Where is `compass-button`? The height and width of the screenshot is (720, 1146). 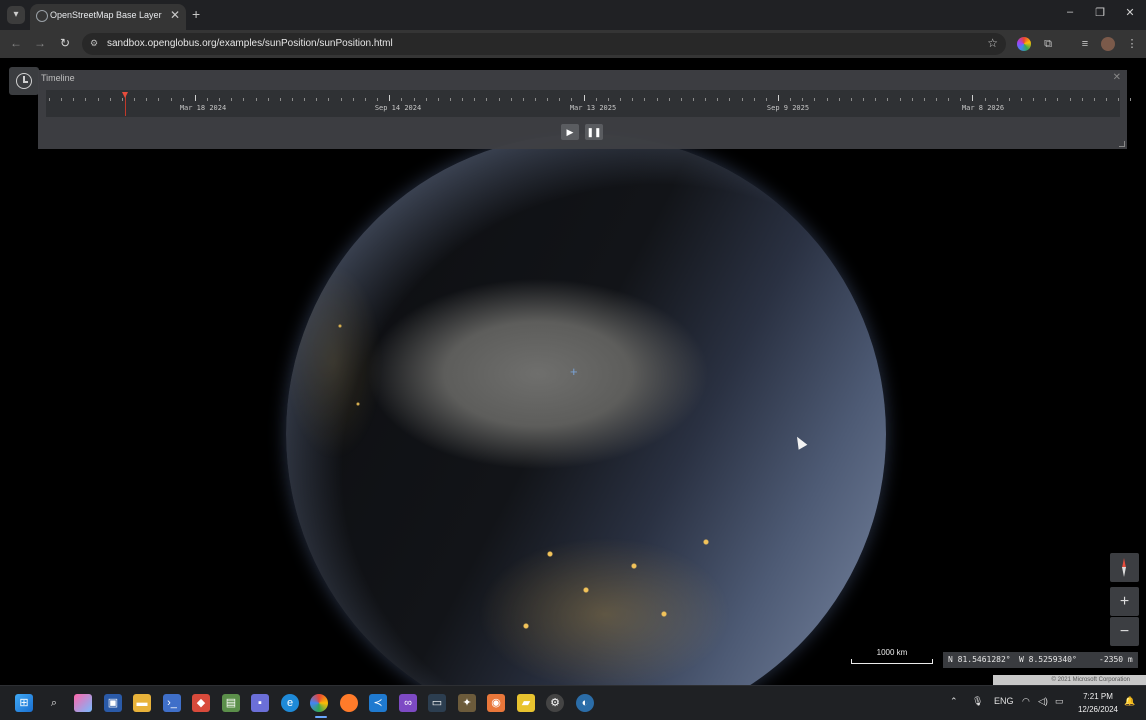
compass-button is located at coordinates (1124, 567).